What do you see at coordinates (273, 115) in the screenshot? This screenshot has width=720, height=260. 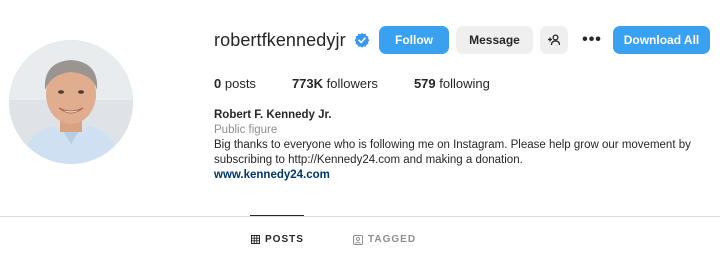 I see `display-name: Robert F. Kennedy Jr.` at bounding box center [273, 115].